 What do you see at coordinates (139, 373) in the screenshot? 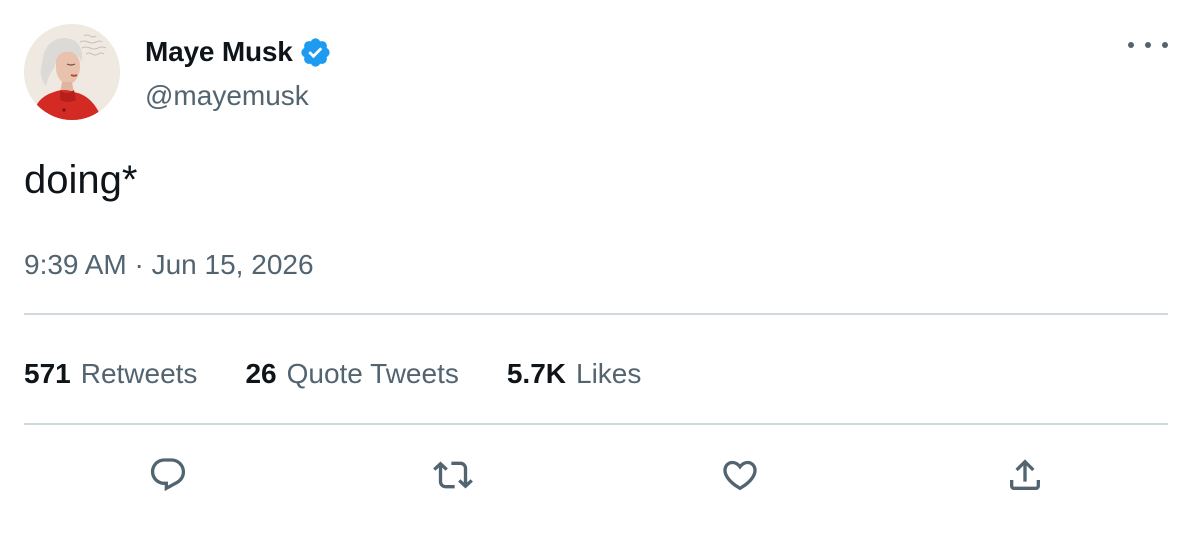
I see `retweets-label: Retweets` at bounding box center [139, 373].